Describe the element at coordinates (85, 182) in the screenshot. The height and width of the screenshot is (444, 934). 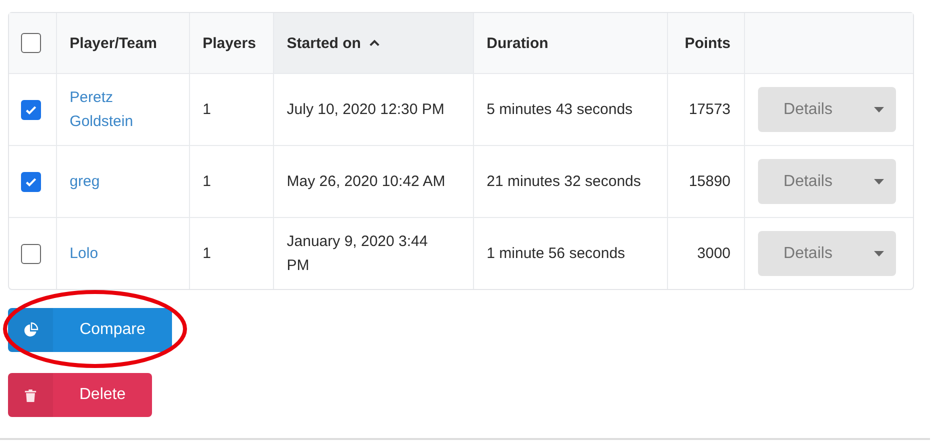
I see `player-link: greg` at that location.